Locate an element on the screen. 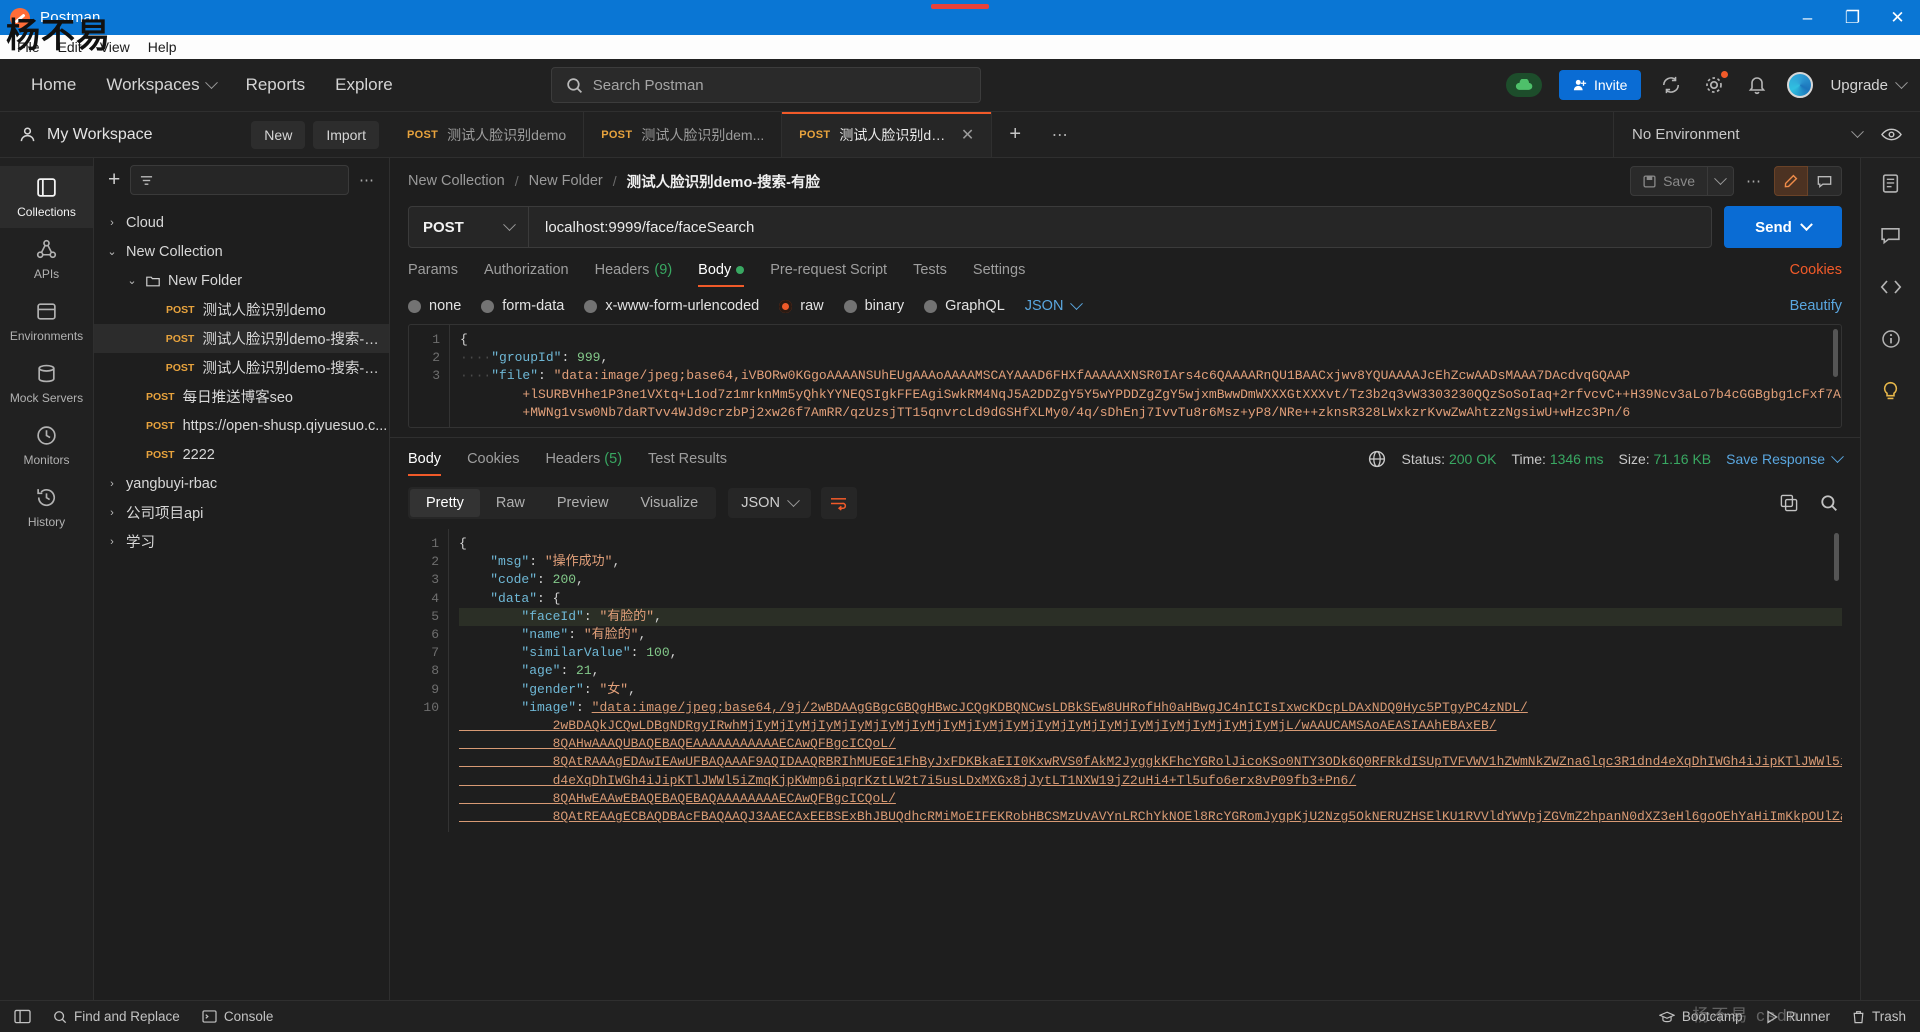 This screenshot has height=1032, width=1920. view-tab-pretty: Pretty is located at coordinates (445, 503).